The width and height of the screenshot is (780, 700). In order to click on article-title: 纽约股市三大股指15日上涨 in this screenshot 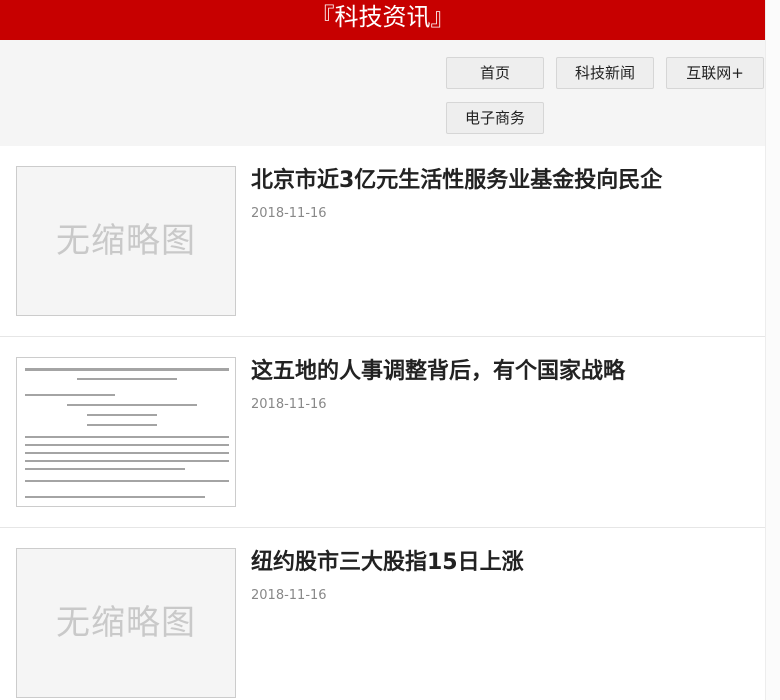, I will do `click(387, 563)`.